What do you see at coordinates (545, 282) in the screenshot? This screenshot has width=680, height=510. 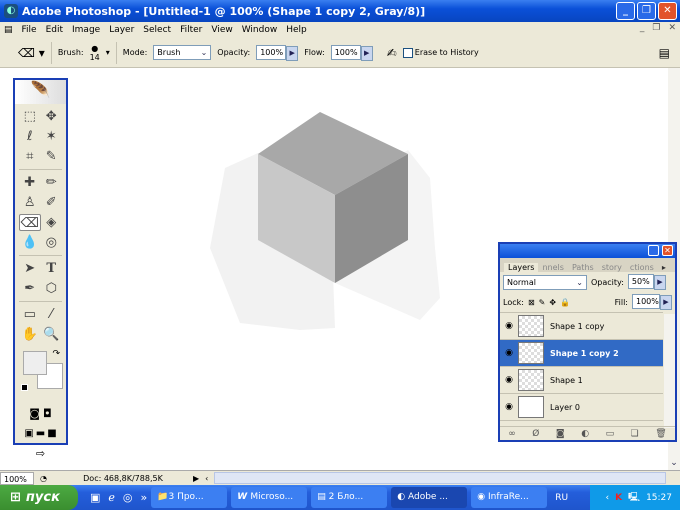 I see `blend-mode-select: Normal ⌄` at bounding box center [545, 282].